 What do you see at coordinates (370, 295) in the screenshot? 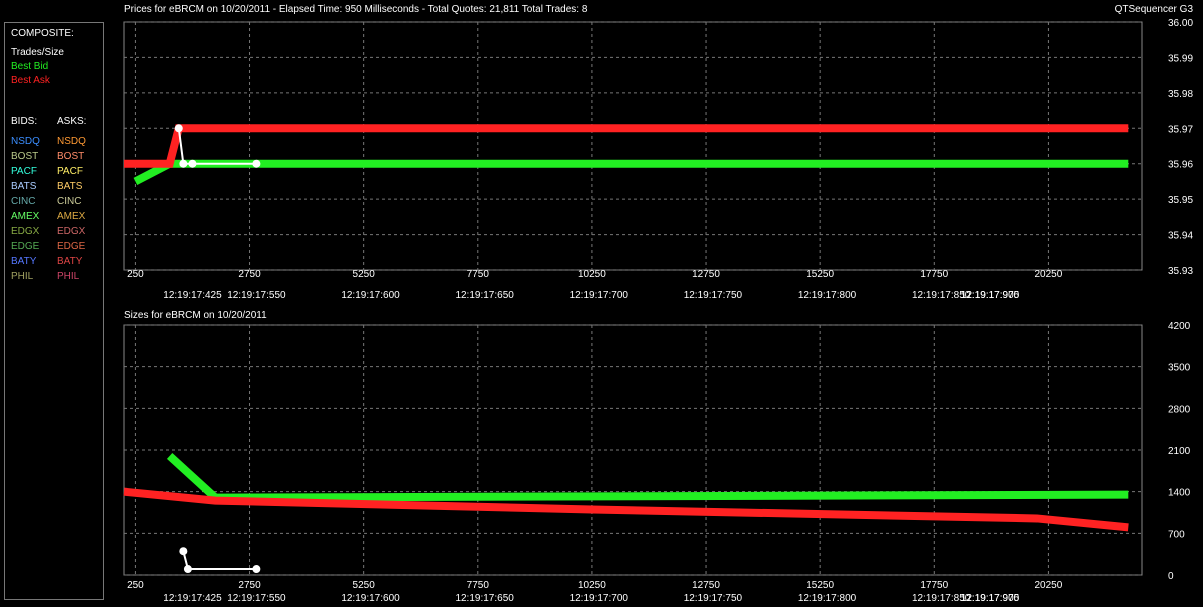
I see `price-time-tick: 12:19:17:600` at bounding box center [370, 295].